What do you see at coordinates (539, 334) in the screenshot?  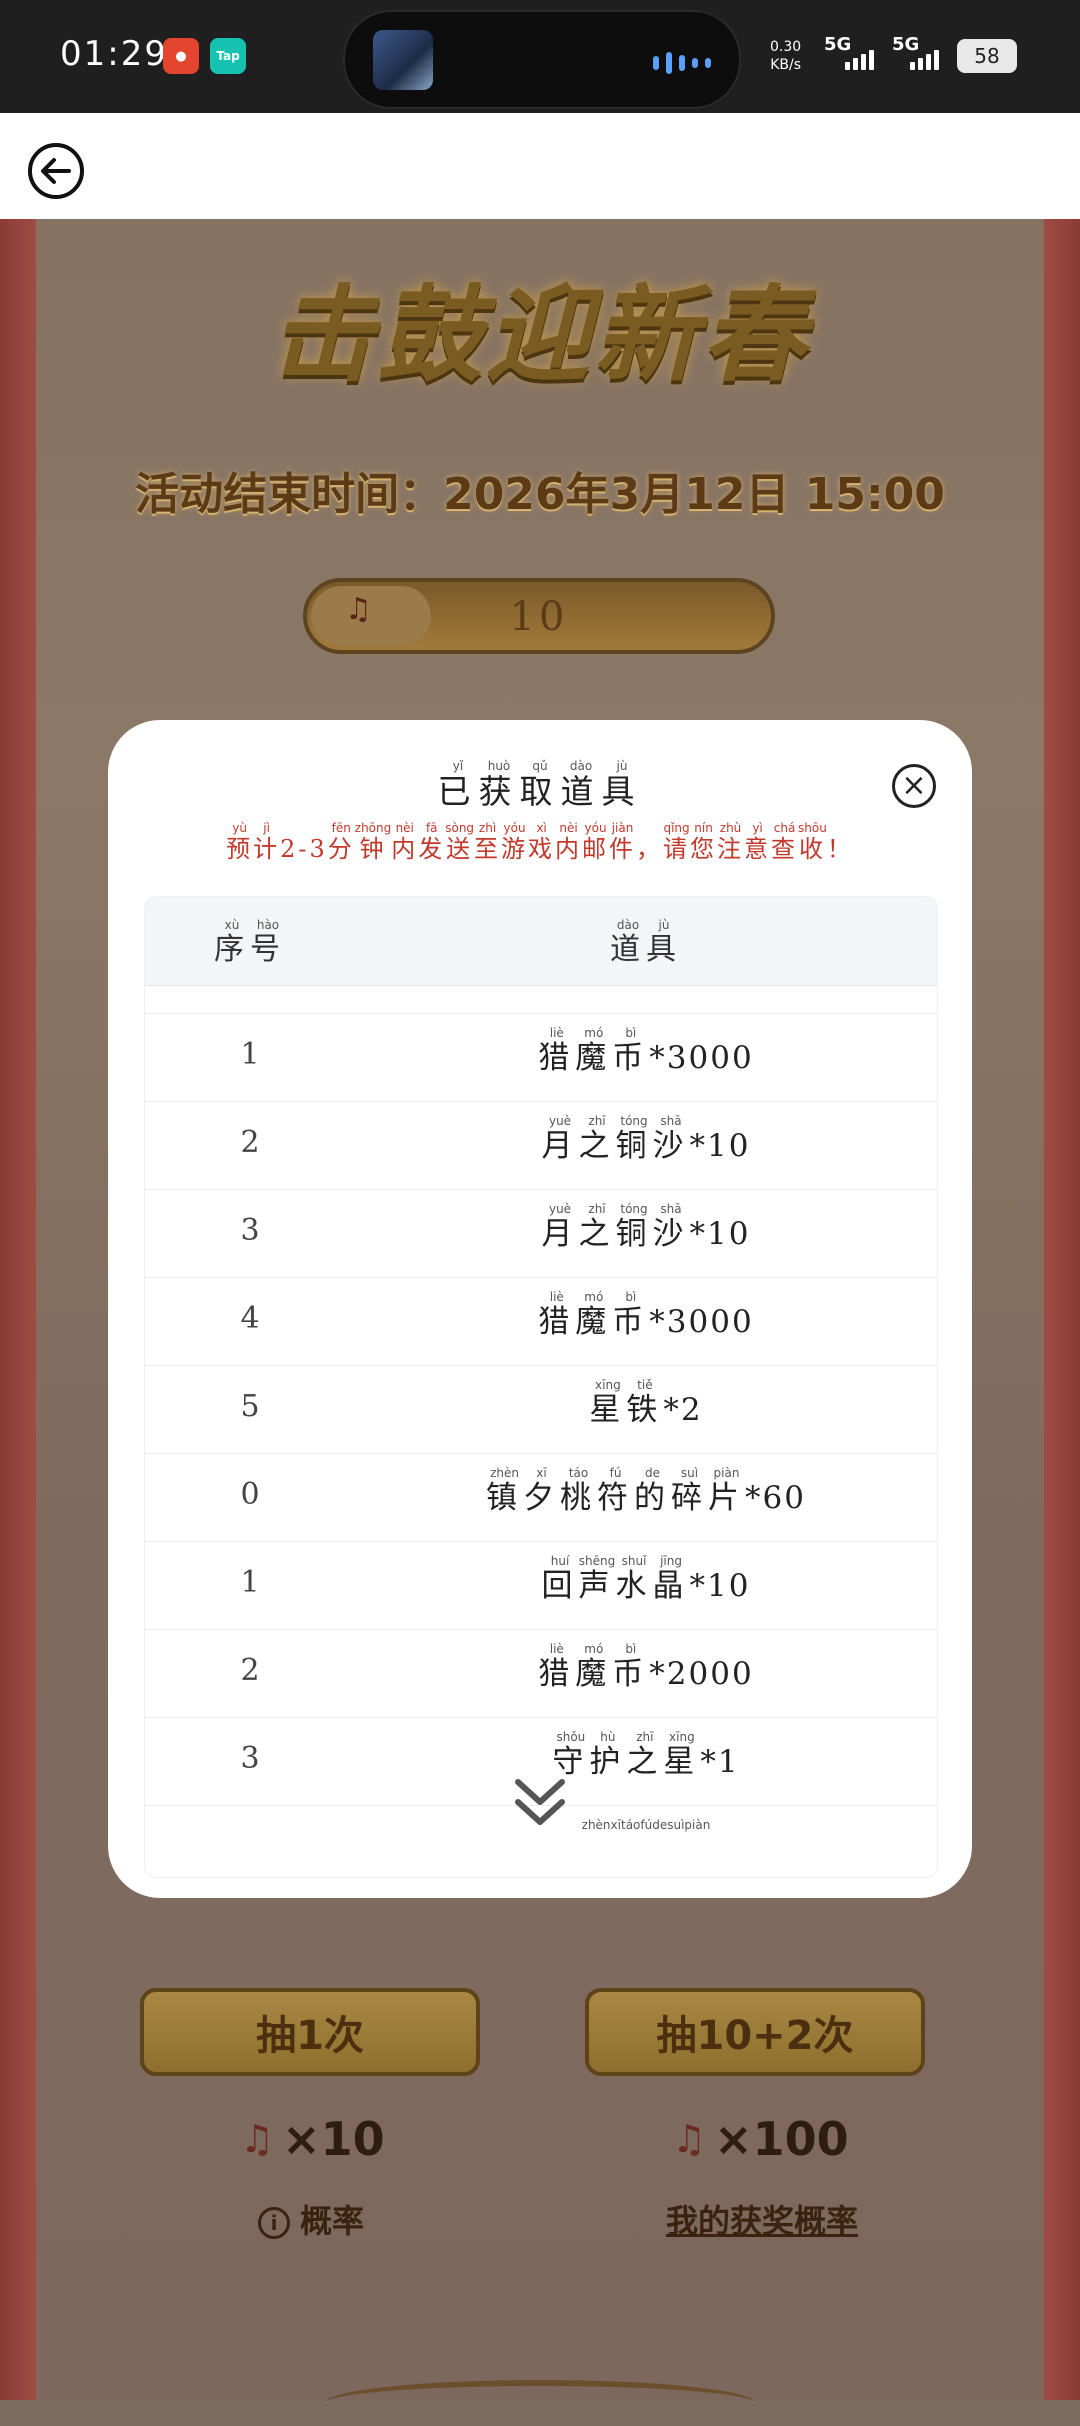 I see `event-title-logo: 击鼓迎新春` at bounding box center [539, 334].